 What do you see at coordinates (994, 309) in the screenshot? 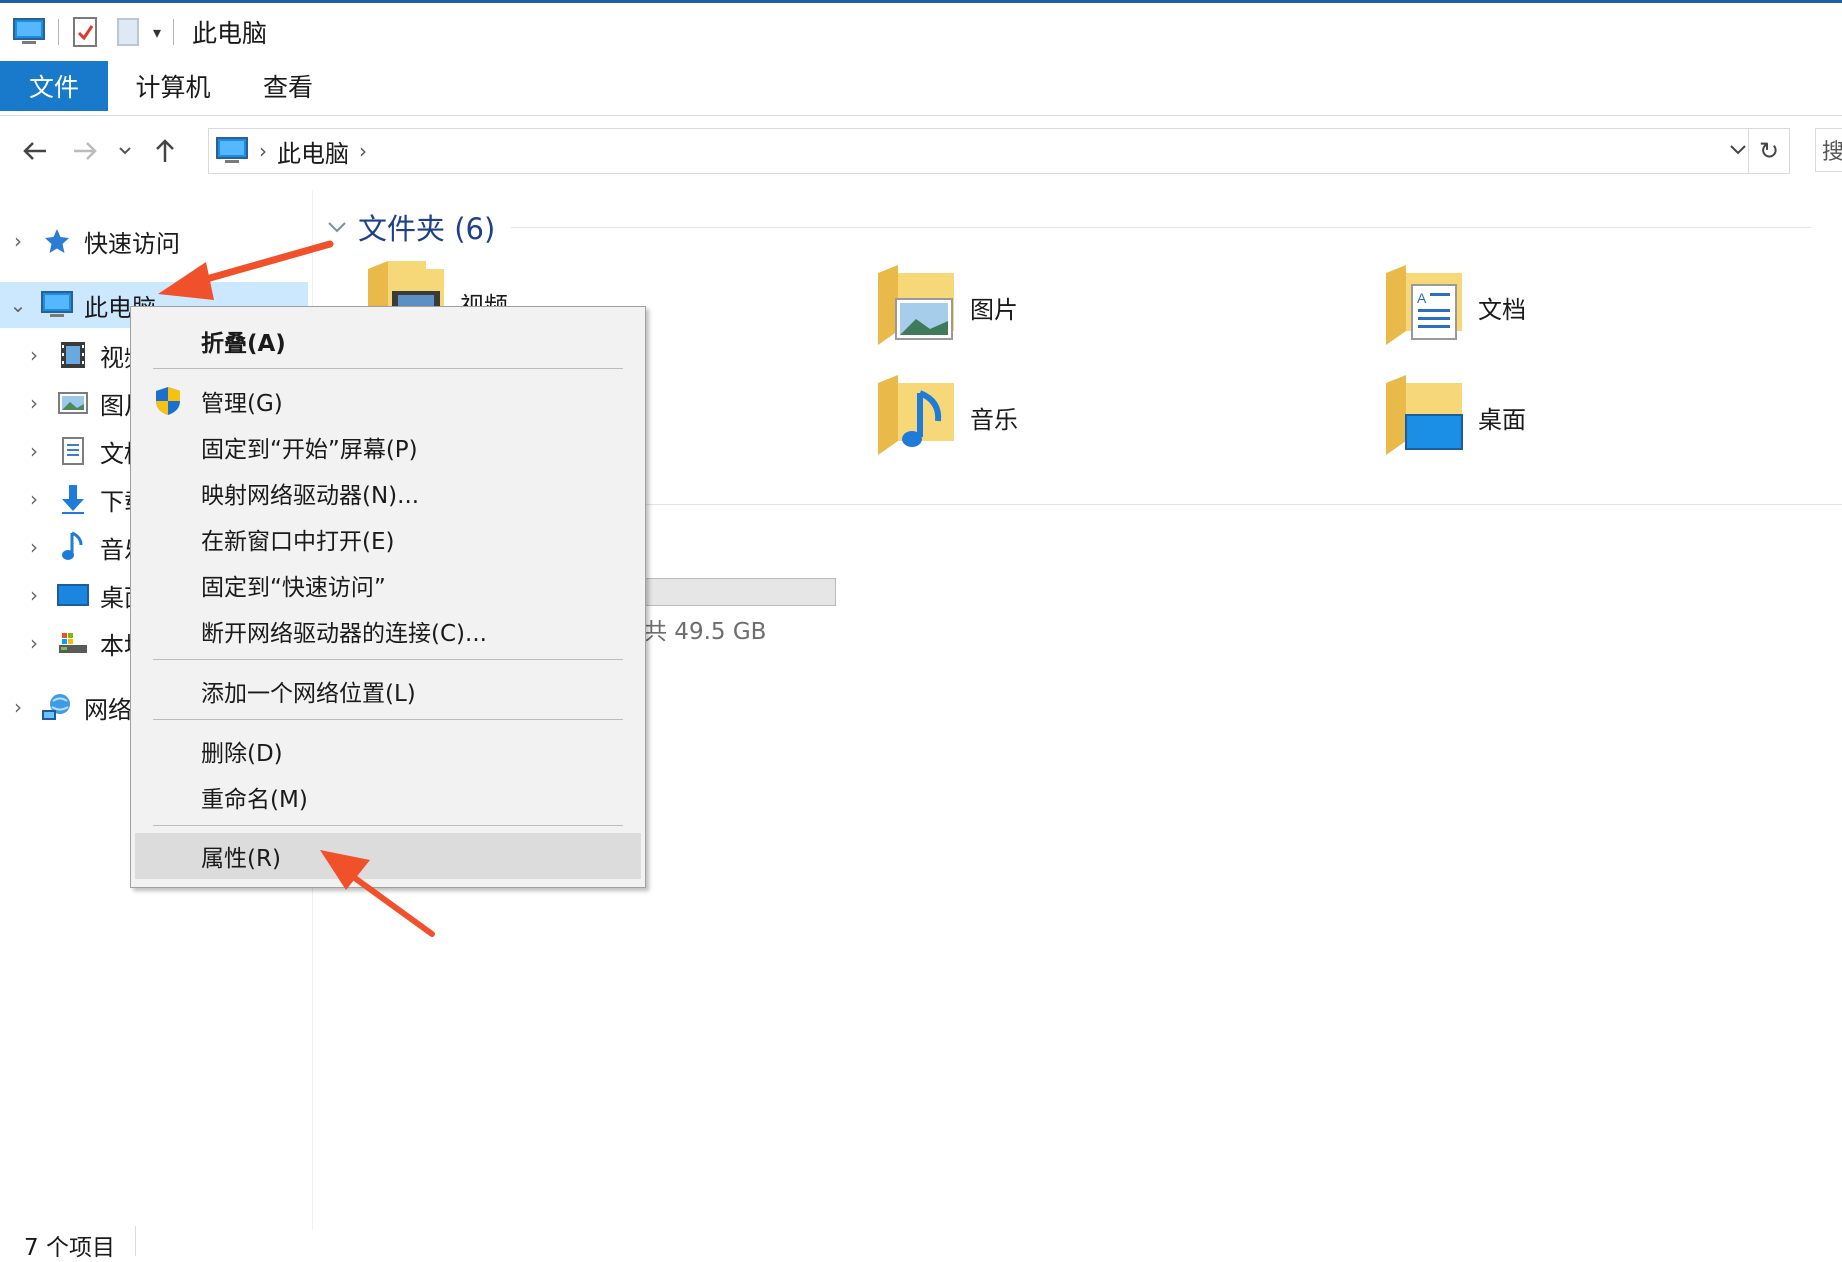
I see `folder-label: 图片` at bounding box center [994, 309].